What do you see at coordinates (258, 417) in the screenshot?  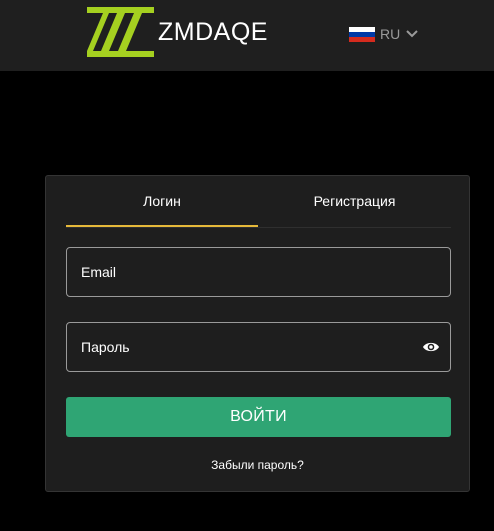 I see `login-button: ВОЙТИ` at bounding box center [258, 417].